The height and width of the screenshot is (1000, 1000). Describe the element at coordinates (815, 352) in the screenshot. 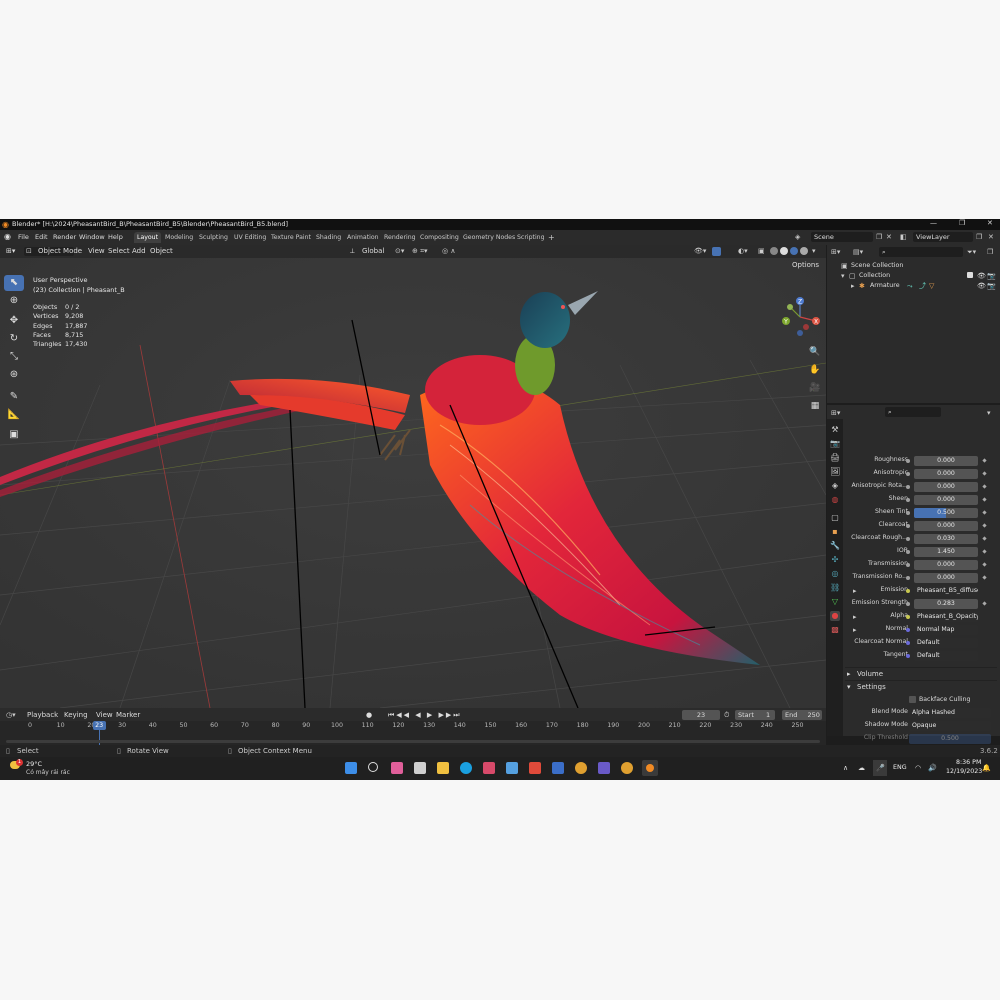

I see `zoom-view-icon: 🔍` at that location.